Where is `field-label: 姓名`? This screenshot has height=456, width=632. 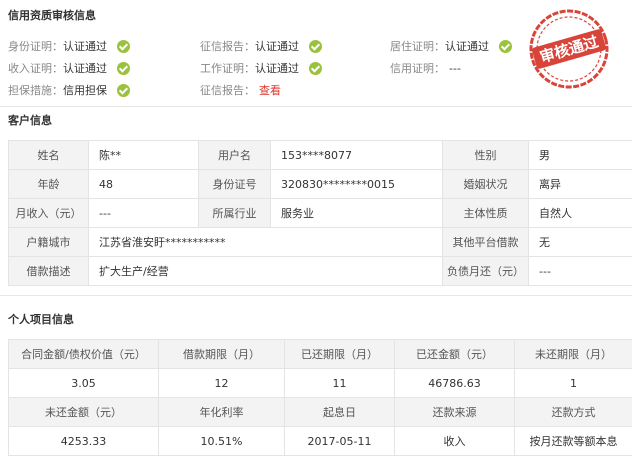 field-label: 姓名 is located at coordinates (49, 155).